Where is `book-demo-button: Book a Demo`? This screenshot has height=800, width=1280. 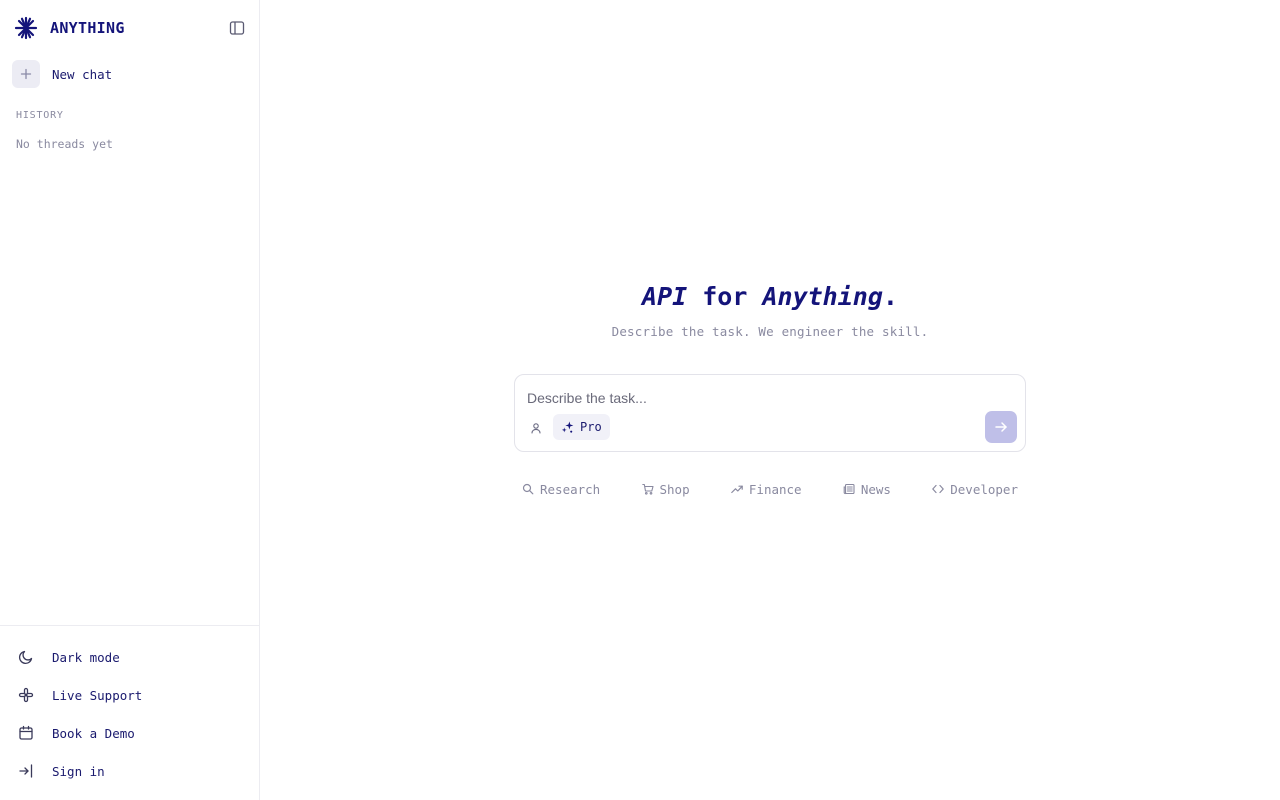
book-demo-button: Book a Demo is located at coordinates (129, 733).